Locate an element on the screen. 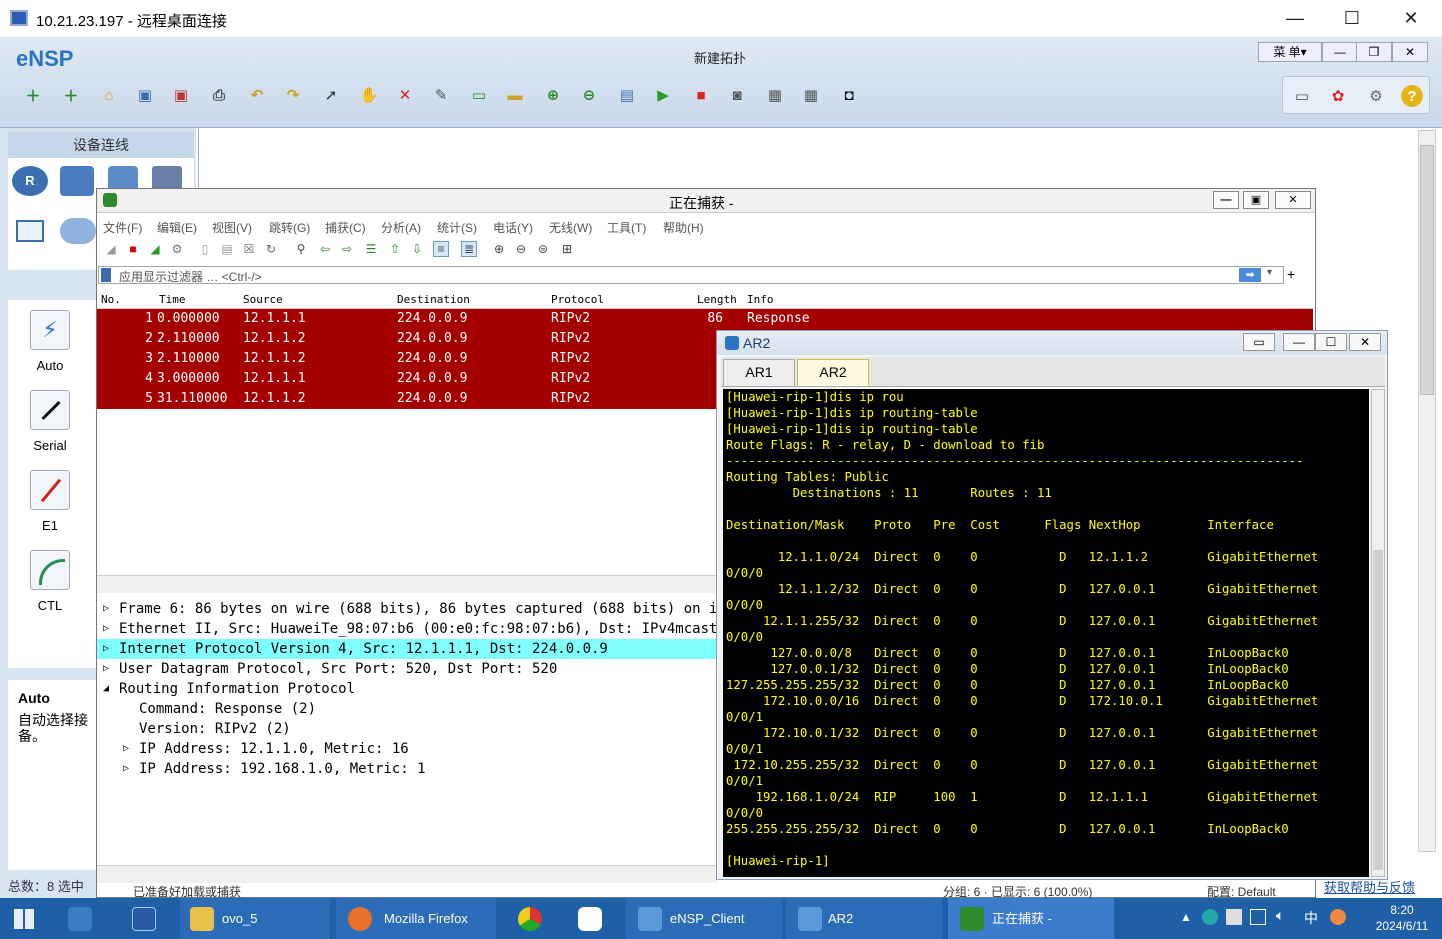 The image size is (1442, 939). last-packet-icon: ⇩ is located at coordinates (417, 249).